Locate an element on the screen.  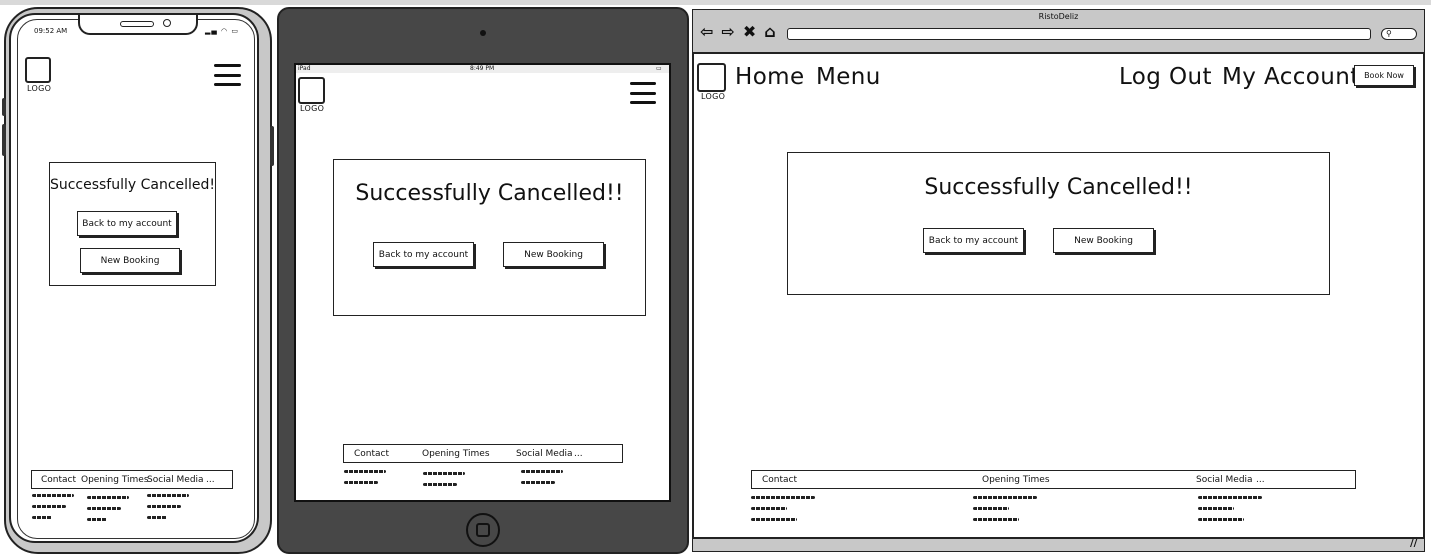
browser-footer-opening-times: Opening Times is located at coordinates (1016, 480).